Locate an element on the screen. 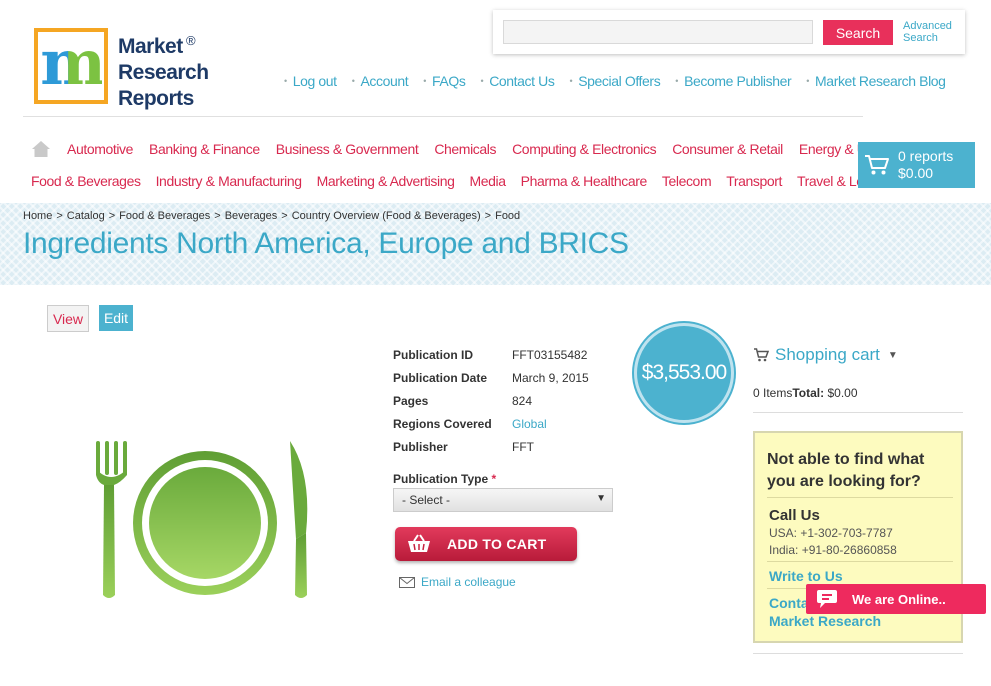  nav-label: Log out is located at coordinates (314, 81).